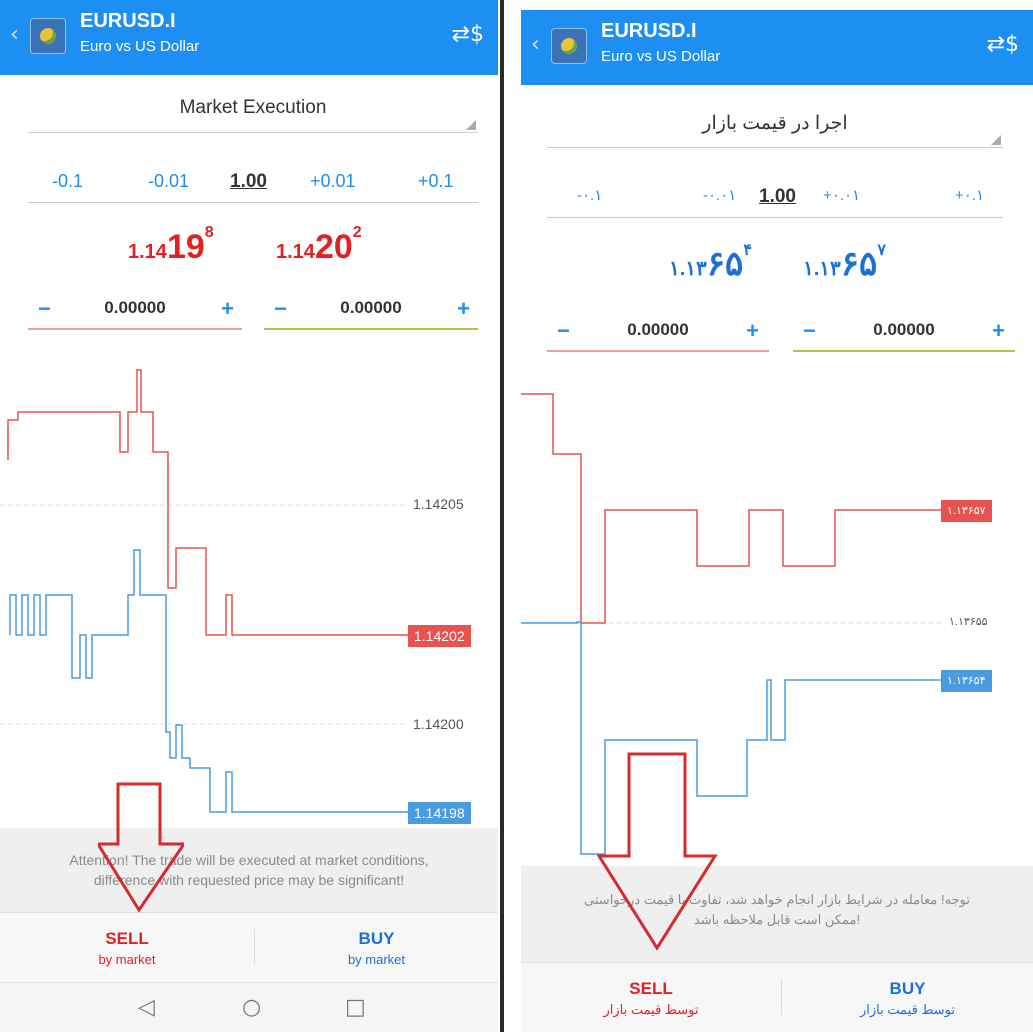 Image resolution: width=1033 pixels, height=1032 pixels. Describe the element at coordinates (251, 1007) in the screenshot. I see `nav-home-icon: ○` at that location.